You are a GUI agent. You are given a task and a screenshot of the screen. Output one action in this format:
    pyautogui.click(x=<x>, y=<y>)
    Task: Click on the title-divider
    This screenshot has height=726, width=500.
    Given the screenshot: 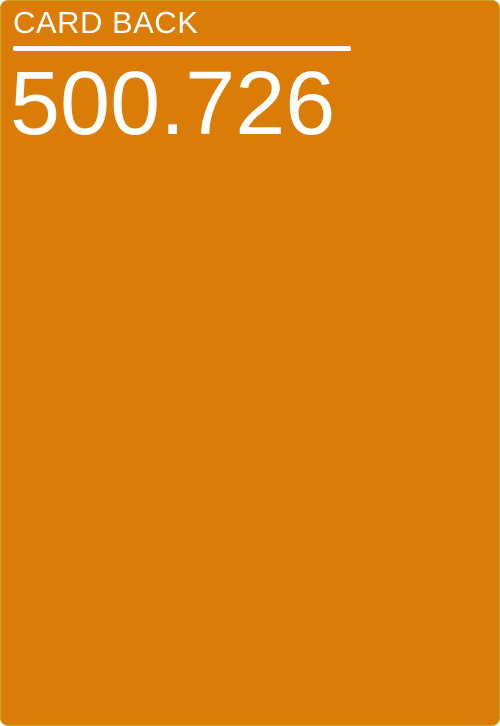 What is the action you would take?
    pyautogui.click(x=182, y=48)
    